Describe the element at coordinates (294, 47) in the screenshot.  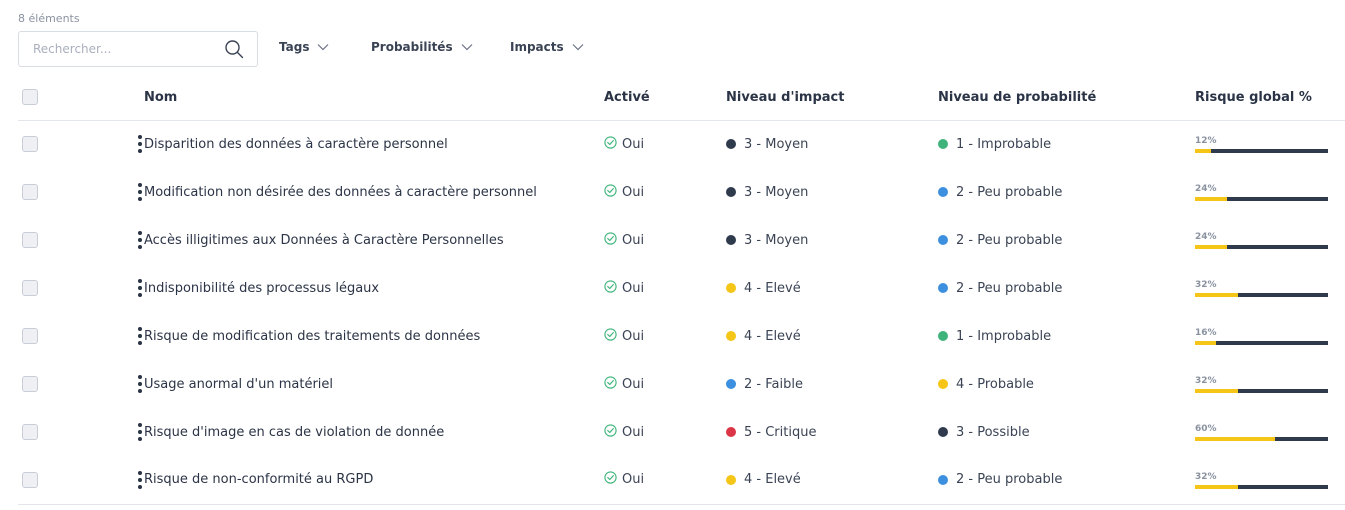
I see `filter-tags-label: Tags` at that location.